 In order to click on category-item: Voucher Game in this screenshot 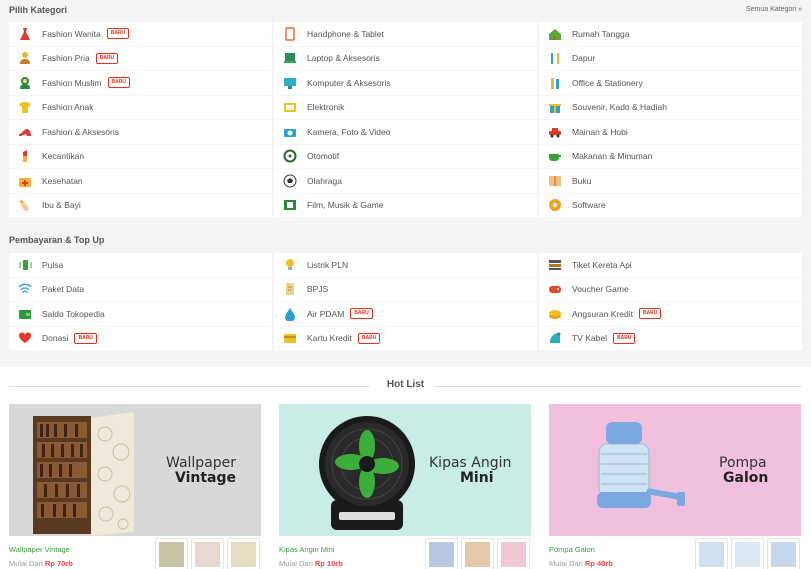, I will do `click(670, 289)`.